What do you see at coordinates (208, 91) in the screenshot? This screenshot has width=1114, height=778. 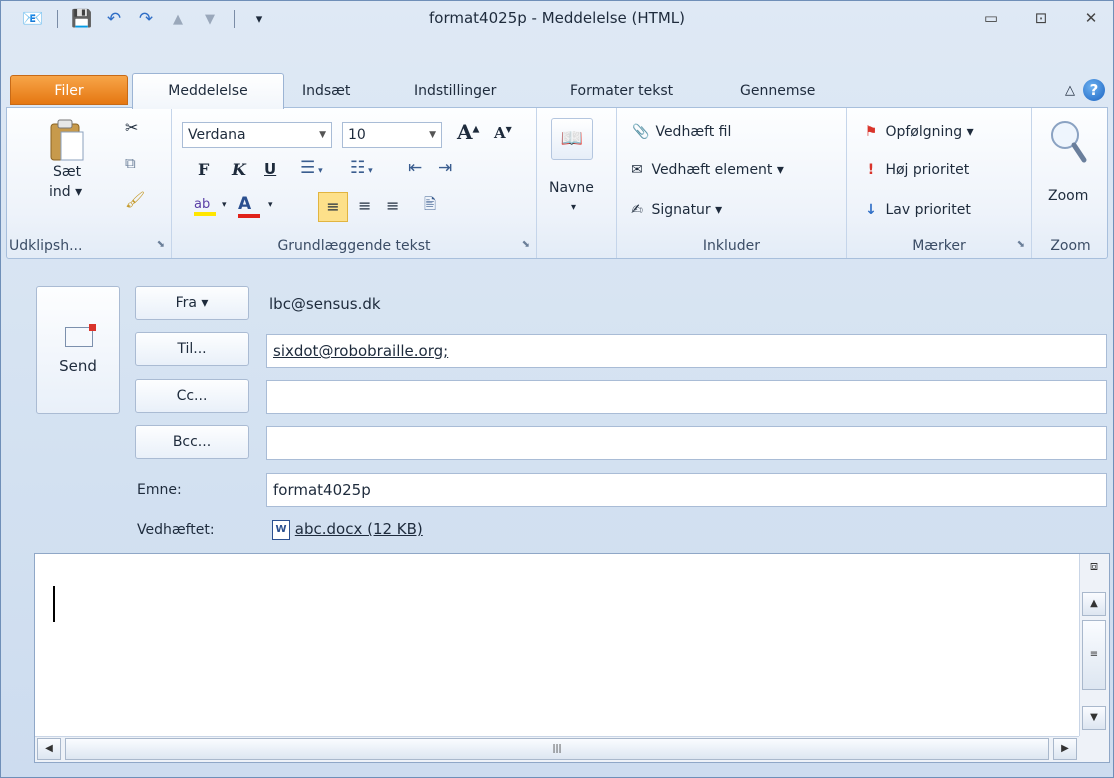 I see `tab-message: Meddelelse` at bounding box center [208, 91].